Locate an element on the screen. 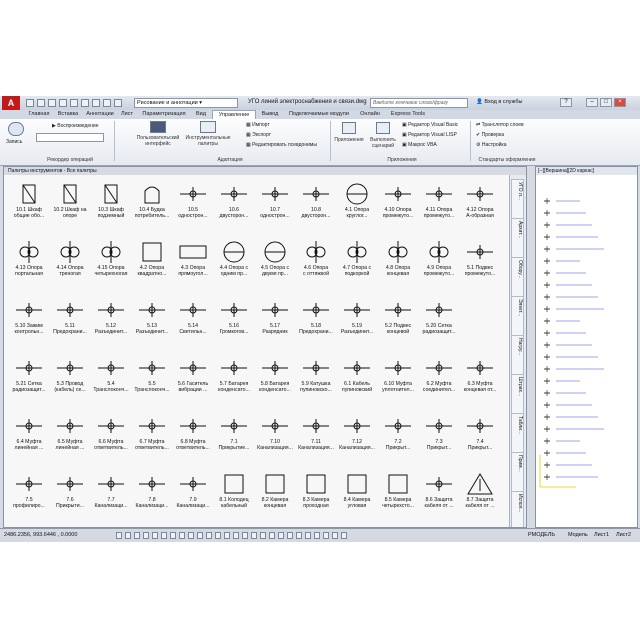 This screenshot has height=640, width=640. maximize-button: □ is located at coordinates (606, 102).